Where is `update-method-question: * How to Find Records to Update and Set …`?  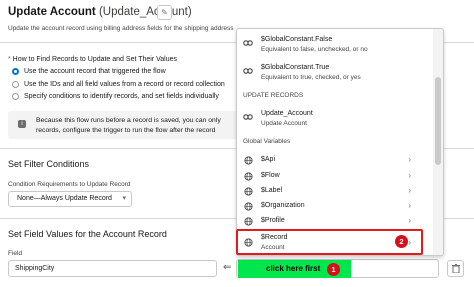 update-method-question: * How to Find Records to Update and Set … is located at coordinates (93, 59).